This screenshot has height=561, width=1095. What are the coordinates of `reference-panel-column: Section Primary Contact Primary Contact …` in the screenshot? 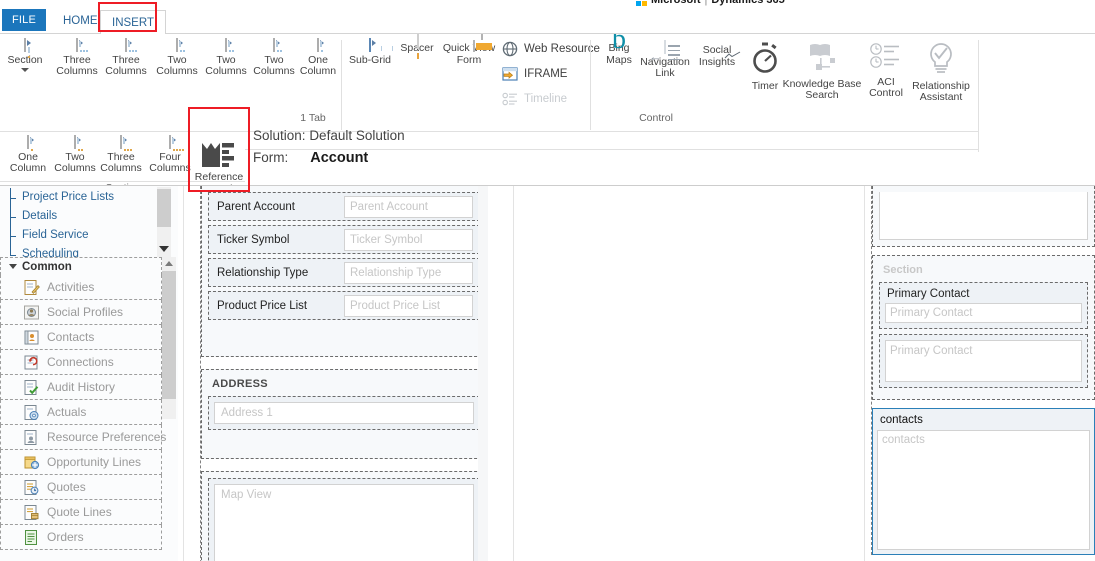 It's located at (983, 370).